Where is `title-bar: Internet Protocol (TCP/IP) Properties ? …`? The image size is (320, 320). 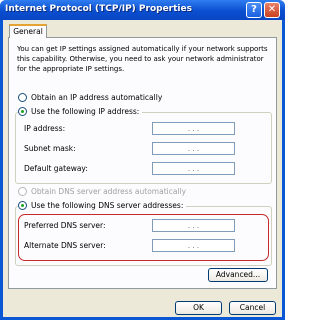 title-bar: Internet Protocol (TCP/IP) Properties ? … is located at coordinates (142, 10).